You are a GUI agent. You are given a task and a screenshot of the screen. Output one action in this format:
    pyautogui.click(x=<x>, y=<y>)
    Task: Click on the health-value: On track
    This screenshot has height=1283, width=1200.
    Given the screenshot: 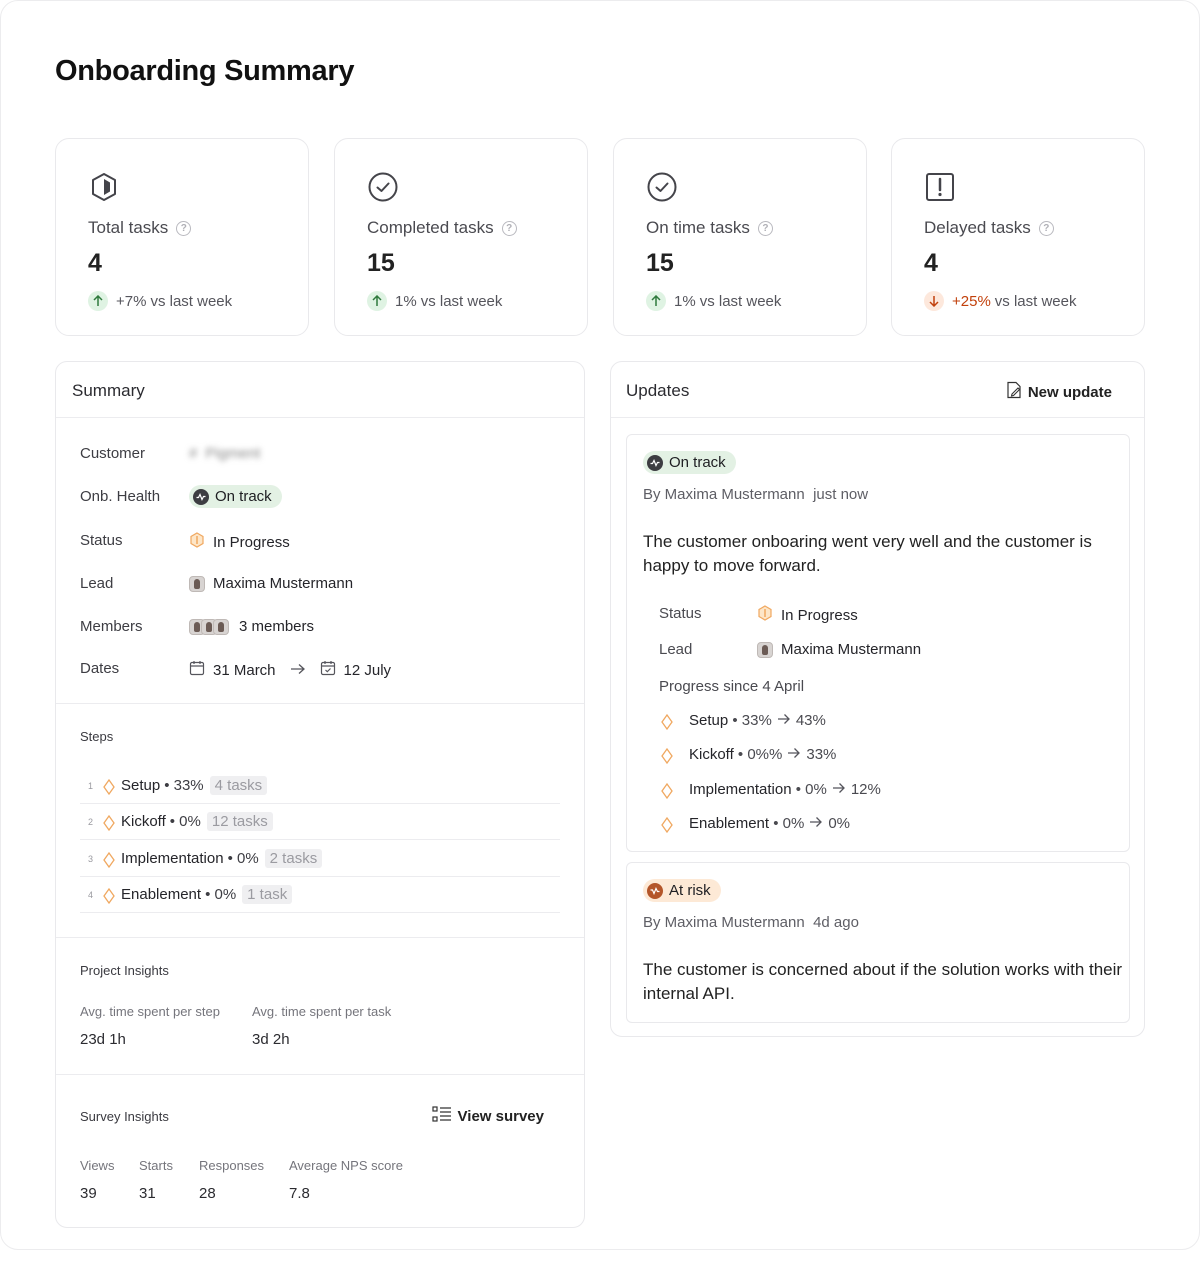 What is the action you would take?
    pyautogui.click(x=235, y=496)
    